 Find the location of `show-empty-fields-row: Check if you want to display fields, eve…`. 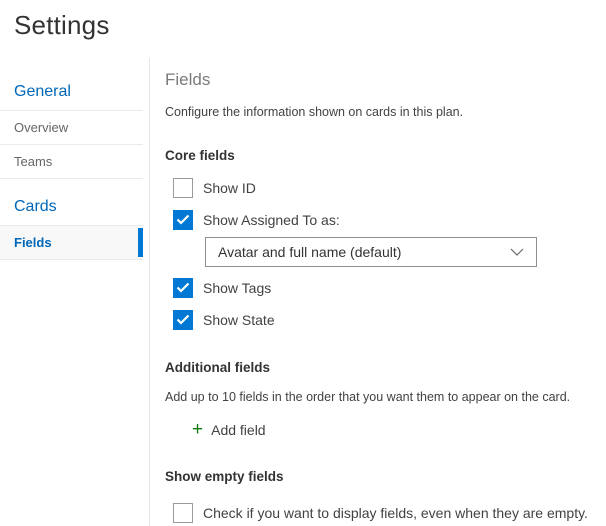

show-empty-fields-row: Check if you want to display fields, eve… is located at coordinates (380, 513).